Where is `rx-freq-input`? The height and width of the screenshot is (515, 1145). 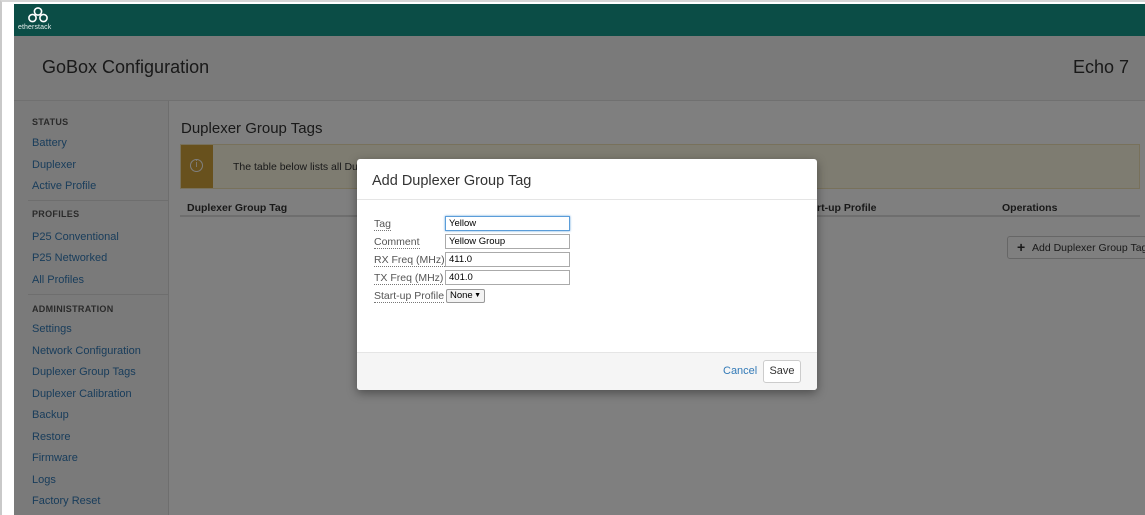
rx-freq-input is located at coordinates (507, 259).